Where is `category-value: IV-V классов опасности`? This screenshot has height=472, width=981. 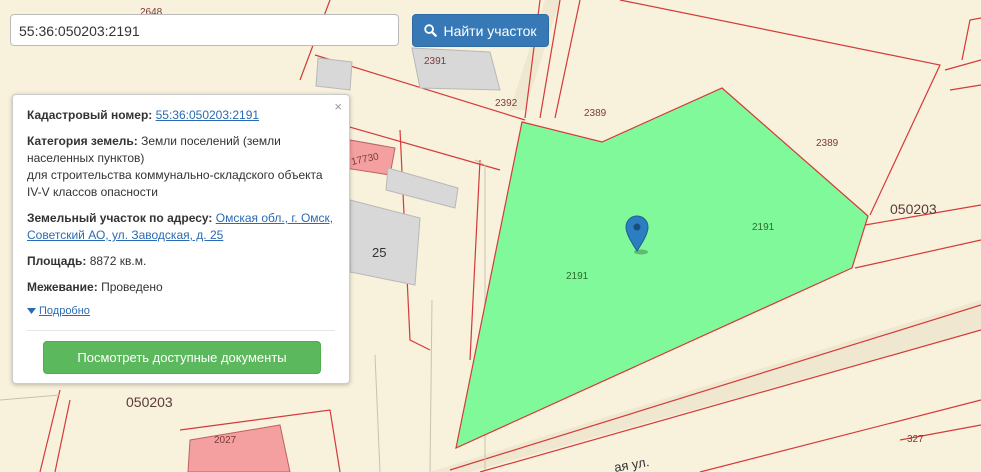
category-value: IV-V классов опасности is located at coordinates (92, 192).